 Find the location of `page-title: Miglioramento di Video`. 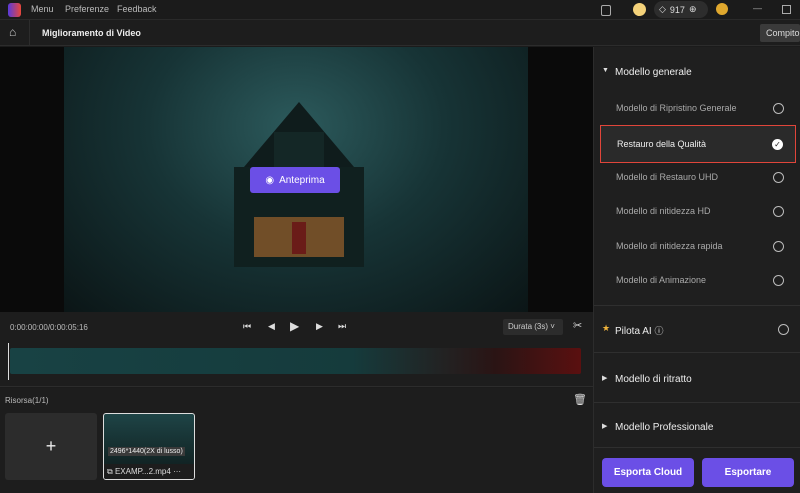

page-title: Miglioramento di Video is located at coordinates (91, 33).